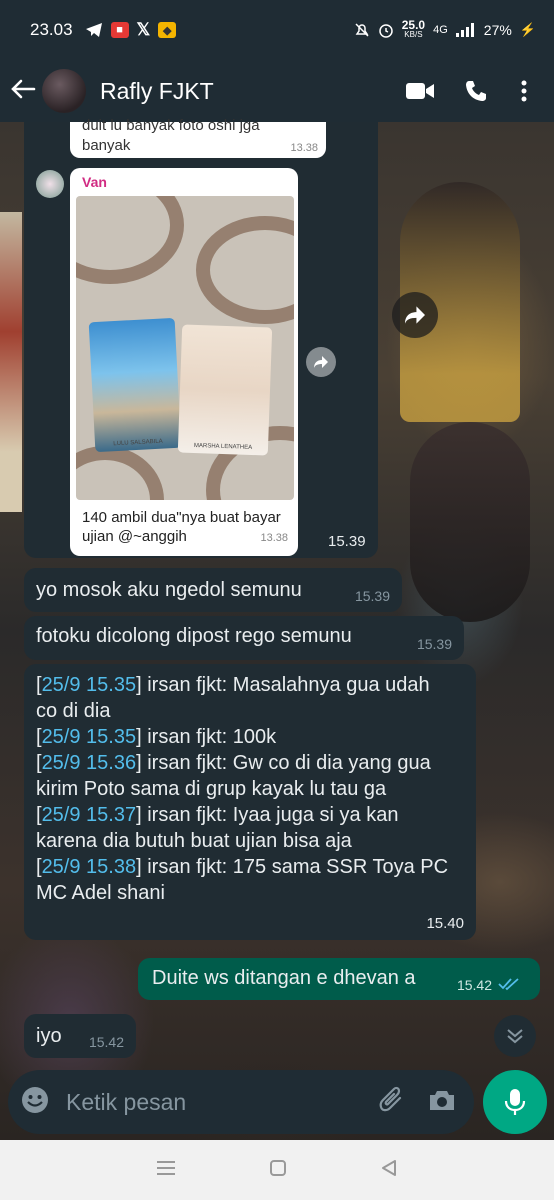 Image resolution: width=554 pixels, height=1200 pixels. Describe the element at coordinates (35, 1102) in the screenshot. I see `emoji-icon` at that location.